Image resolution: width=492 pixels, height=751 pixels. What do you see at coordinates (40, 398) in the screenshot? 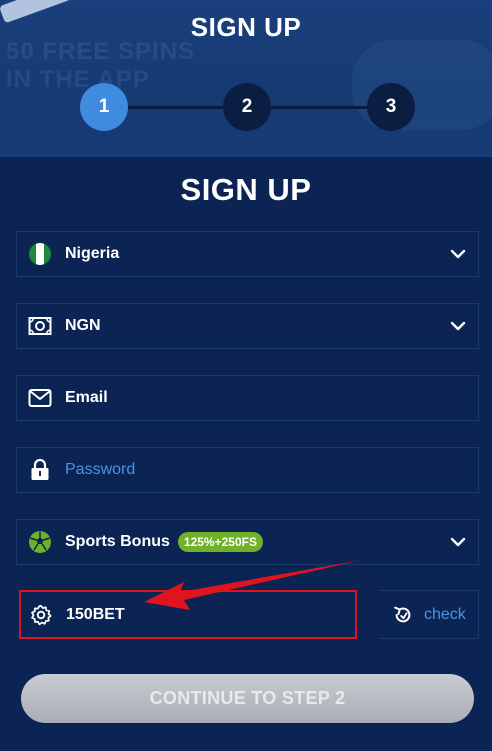
I see `envelope-icon` at bounding box center [40, 398].